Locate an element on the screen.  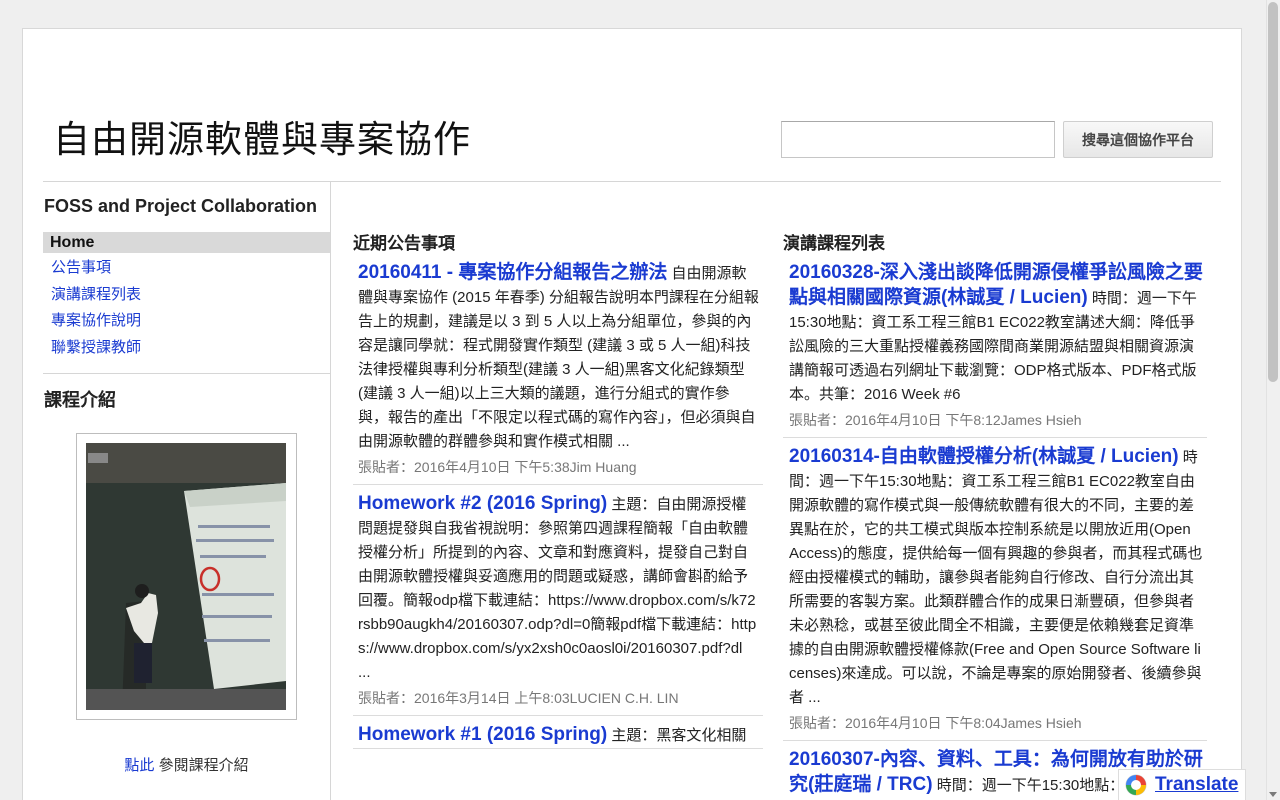
post-meta: 張貼者：2016年4月10日 下午8:12James Hsieh is located at coordinates (935, 420).